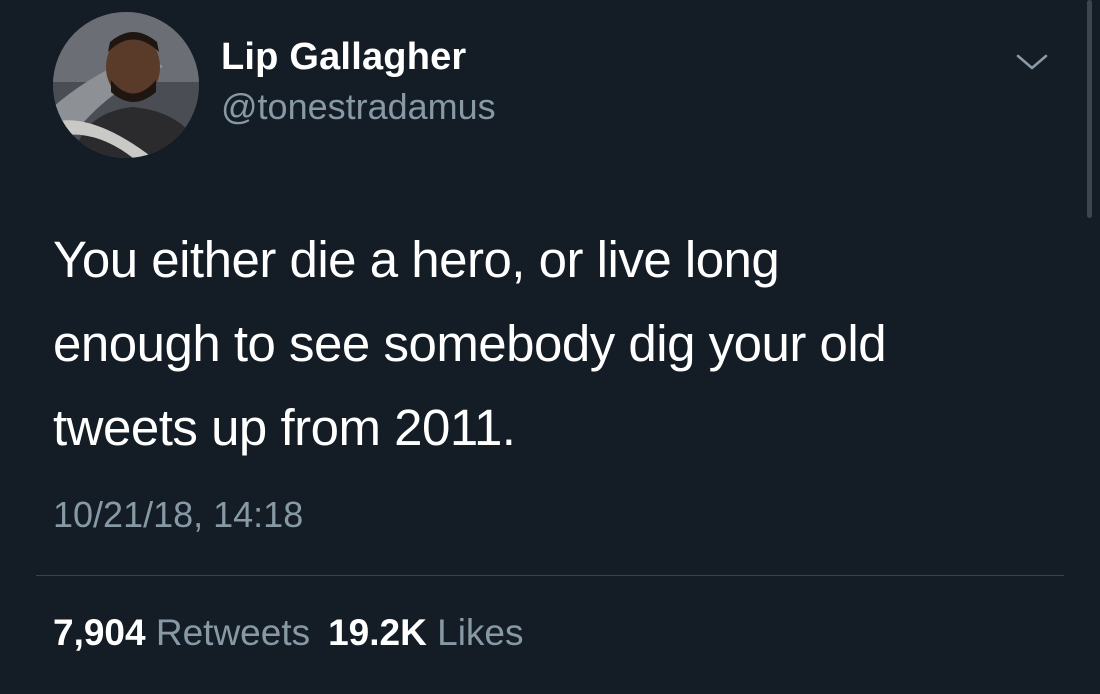 Image resolution: width=1100 pixels, height=694 pixels. What do you see at coordinates (1032, 62) in the screenshot?
I see `chevron-down-icon` at bounding box center [1032, 62].